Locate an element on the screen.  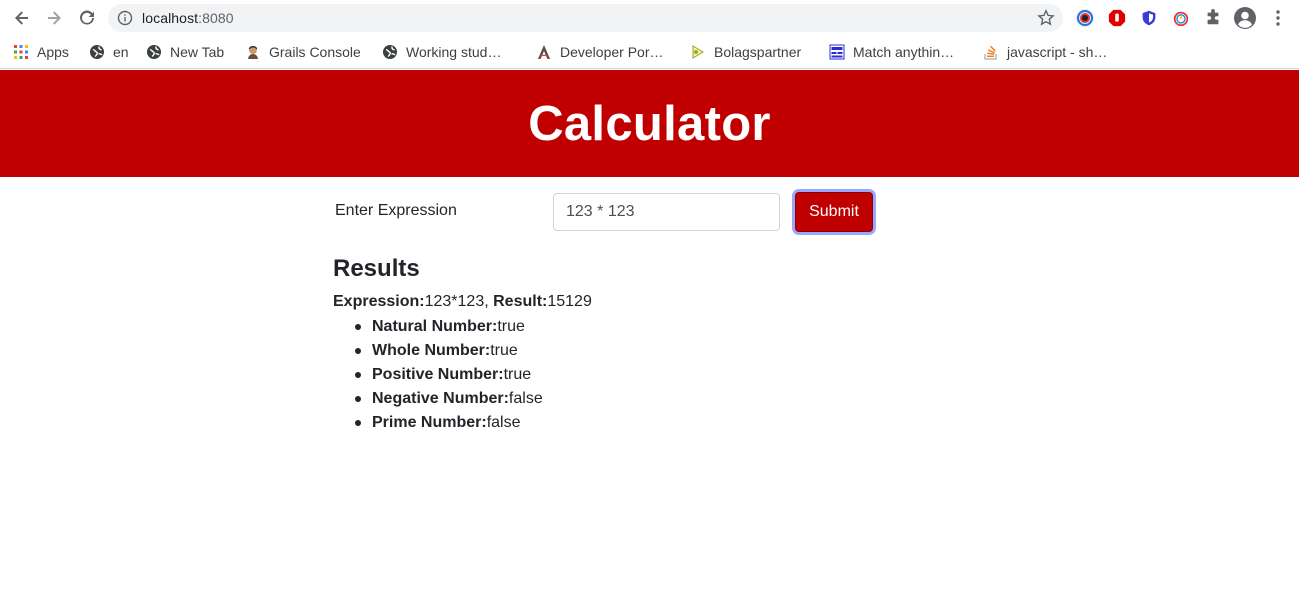
stackoverflow-icon is located at coordinates (991, 52).